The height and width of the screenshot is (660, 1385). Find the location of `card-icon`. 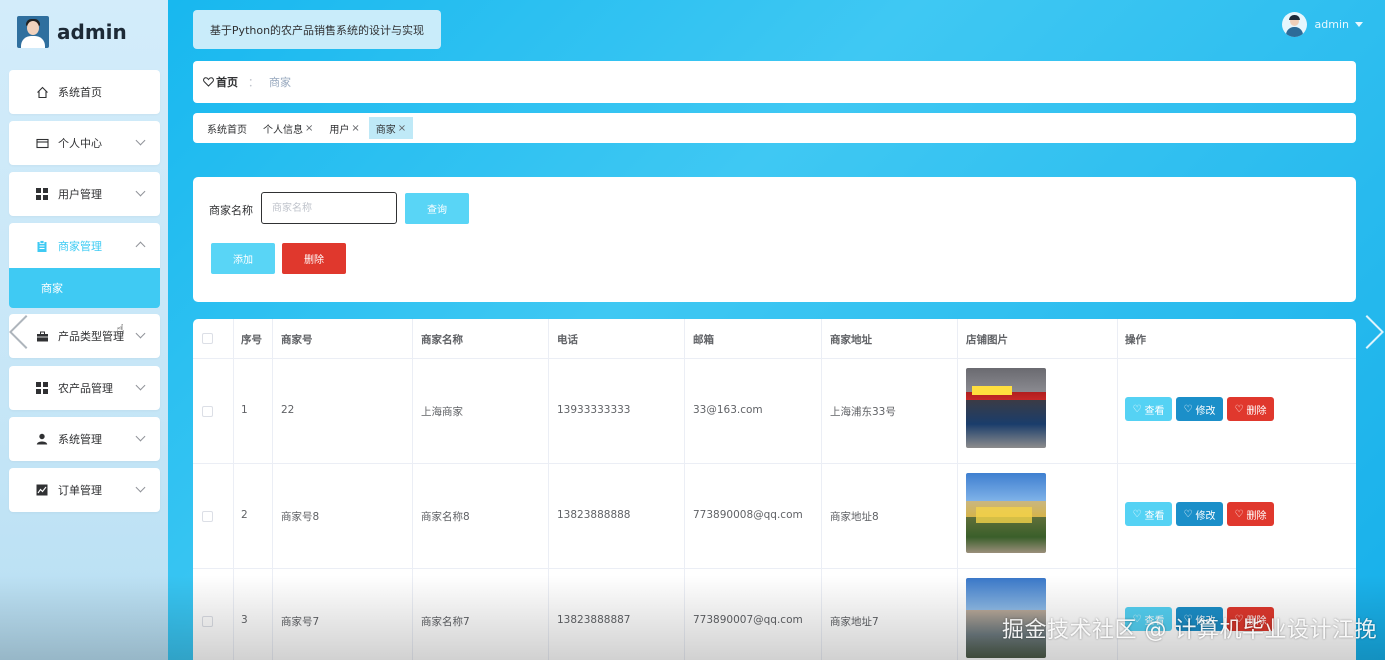

card-icon is located at coordinates (42, 143).